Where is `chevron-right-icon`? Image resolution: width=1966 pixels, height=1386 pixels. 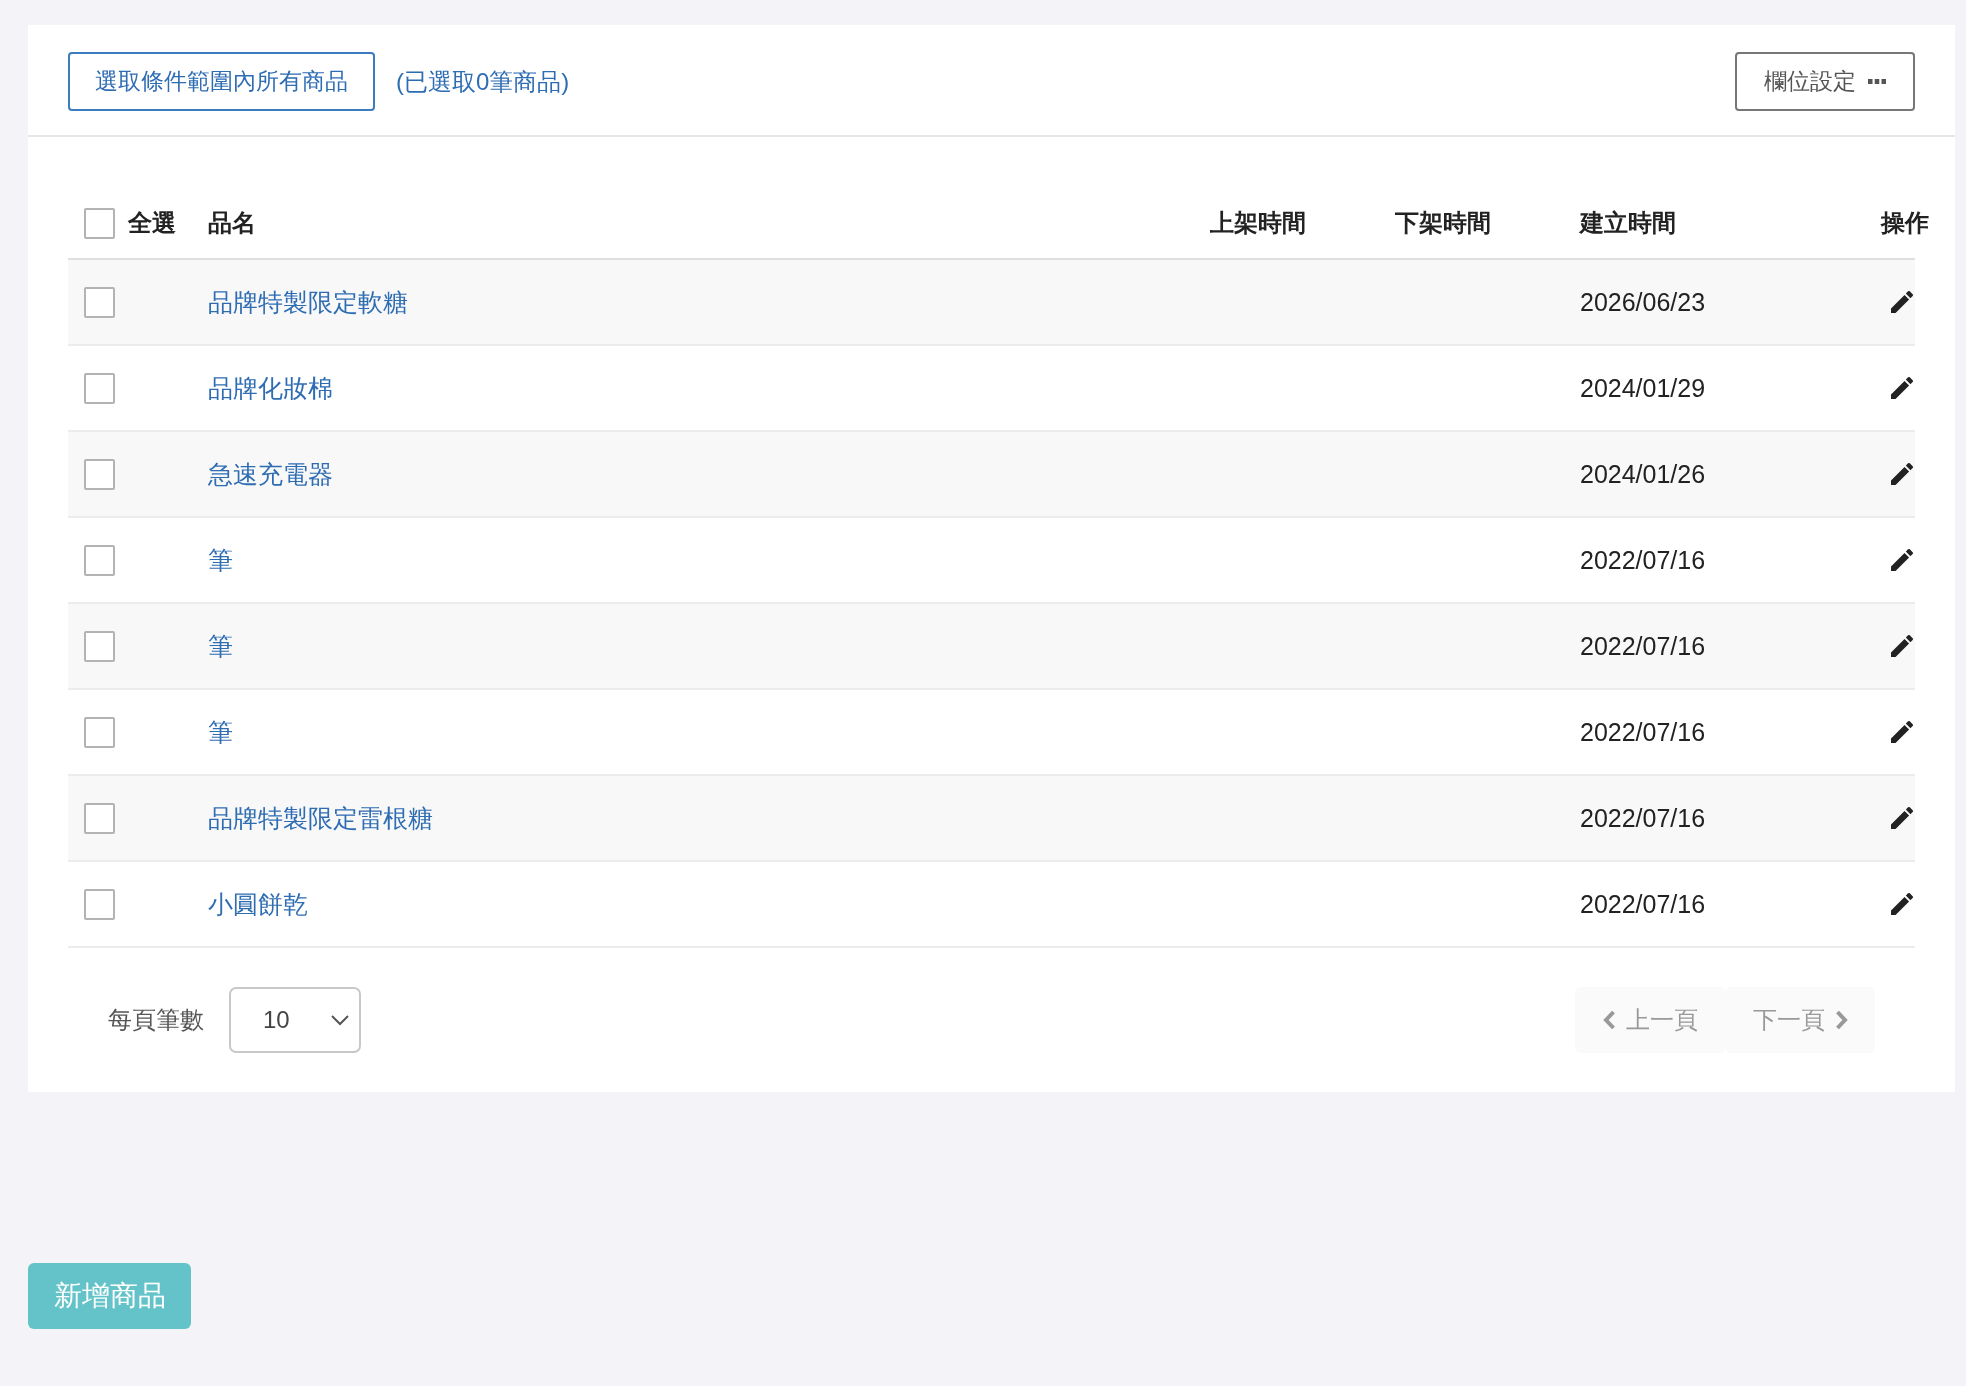 chevron-right-icon is located at coordinates (1841, 1020).